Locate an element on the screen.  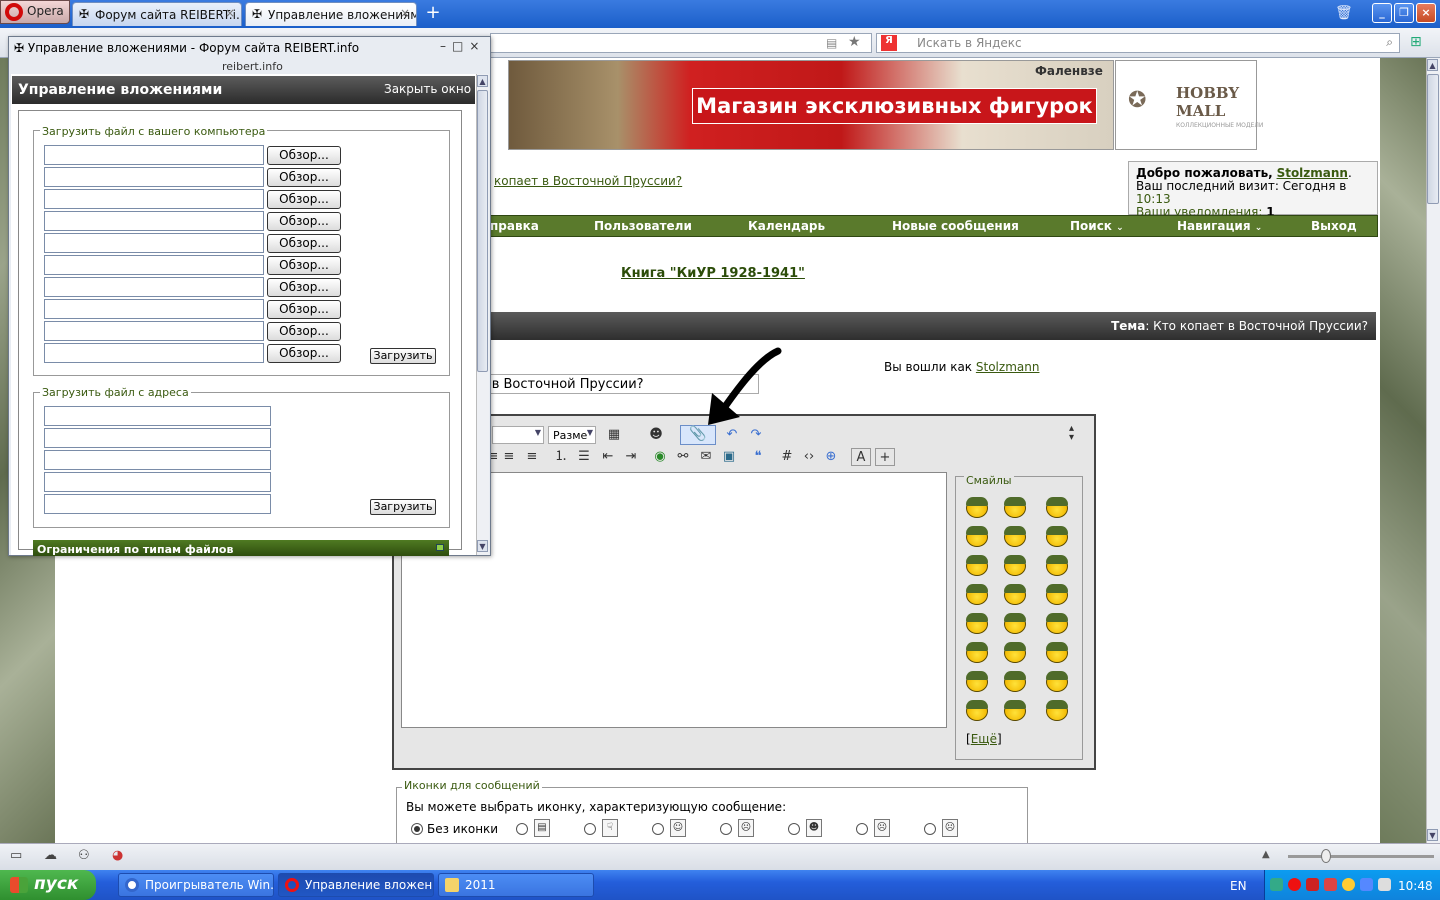
nav-help: правка is located at coordinates (514, 226).